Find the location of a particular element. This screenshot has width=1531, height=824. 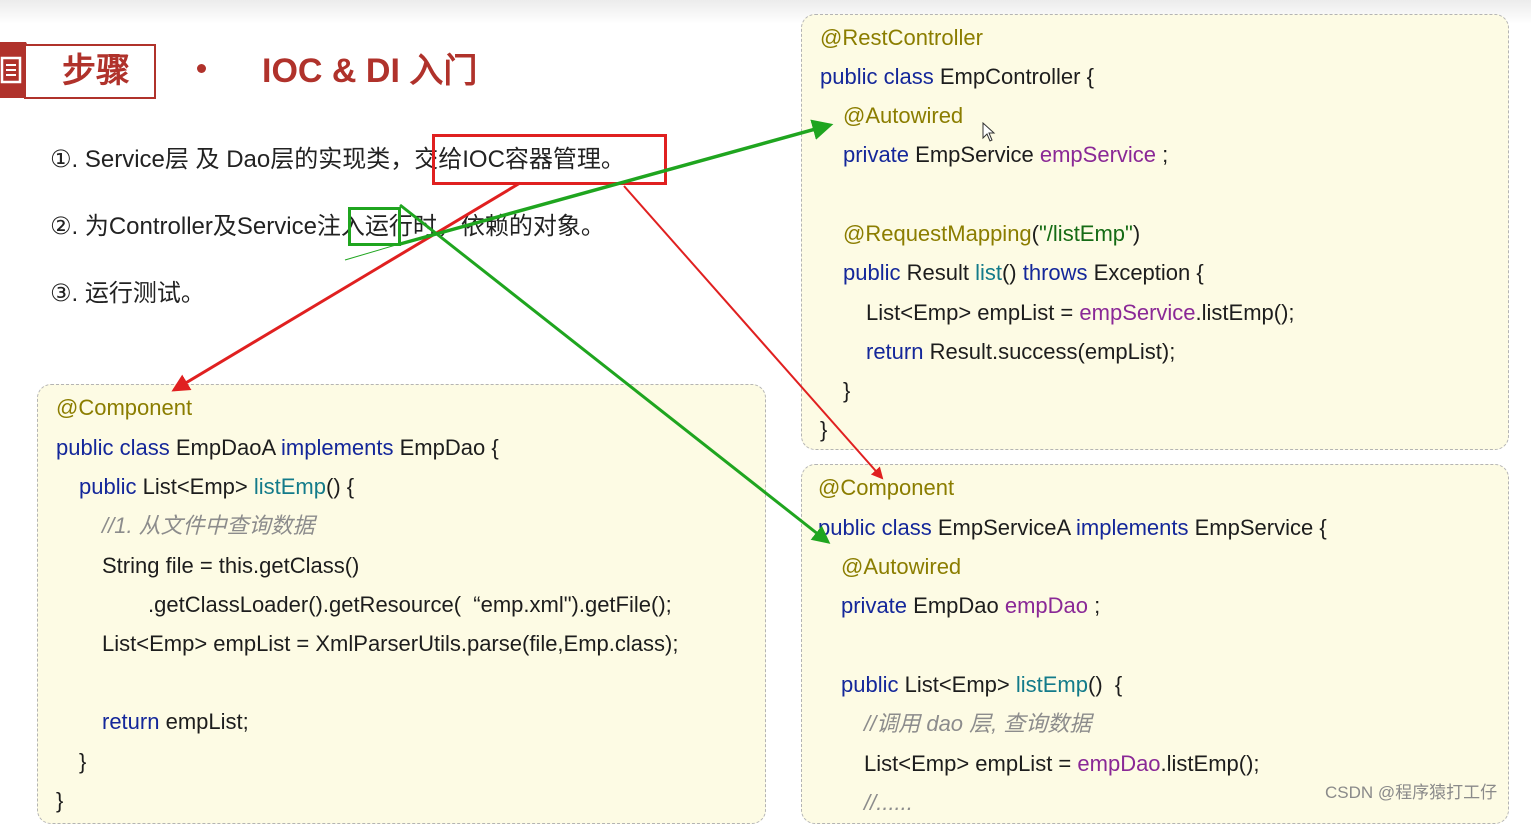

green-arrow-to-service is located at coordinates (615, 373).